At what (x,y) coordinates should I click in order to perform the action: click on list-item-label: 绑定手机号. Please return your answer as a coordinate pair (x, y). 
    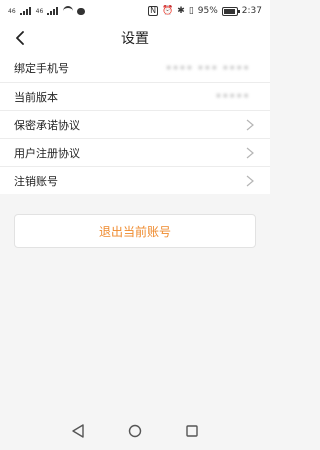
    Looking at the image, I should click on (41, 68).